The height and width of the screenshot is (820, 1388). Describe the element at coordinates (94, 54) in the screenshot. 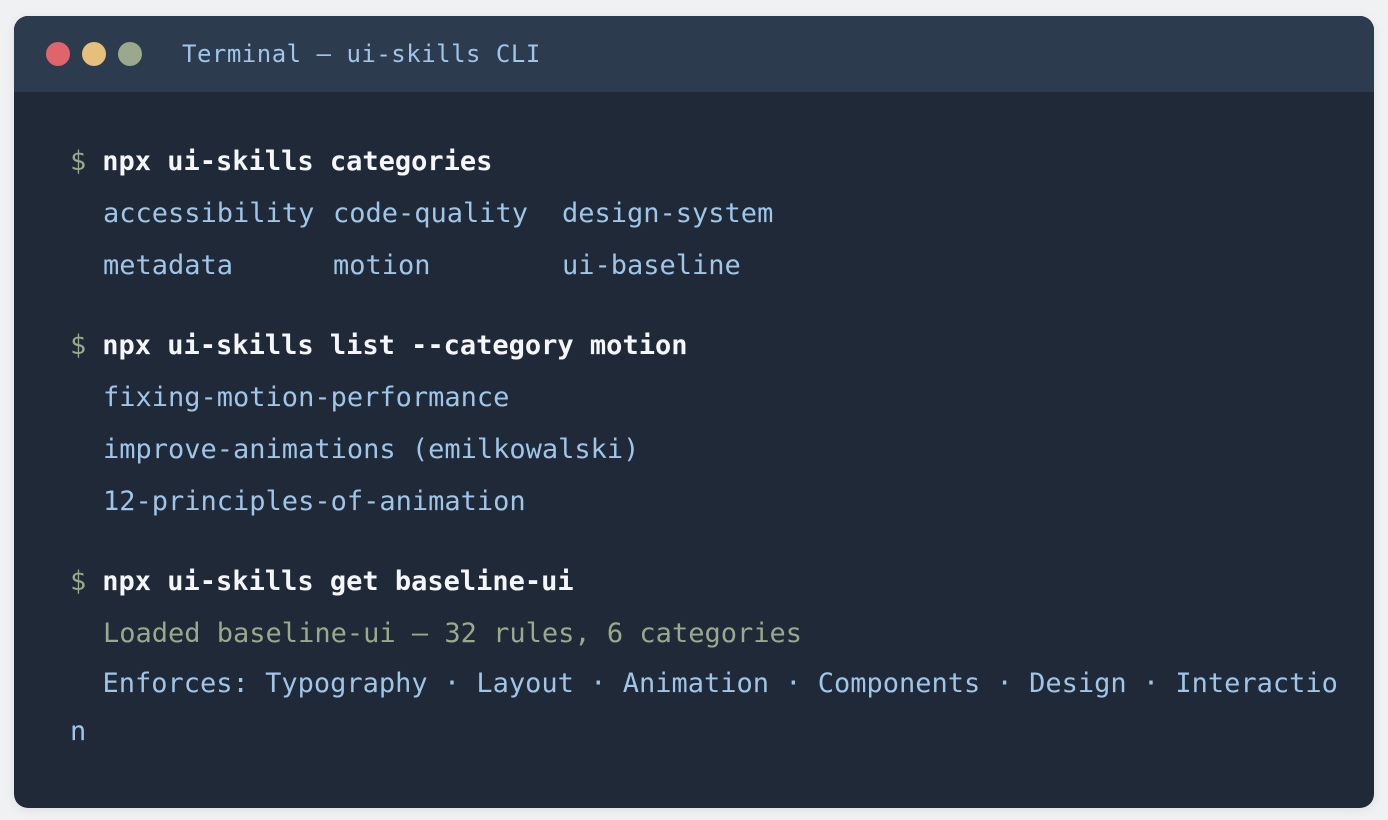

I see `minimize-window-button` at that location.